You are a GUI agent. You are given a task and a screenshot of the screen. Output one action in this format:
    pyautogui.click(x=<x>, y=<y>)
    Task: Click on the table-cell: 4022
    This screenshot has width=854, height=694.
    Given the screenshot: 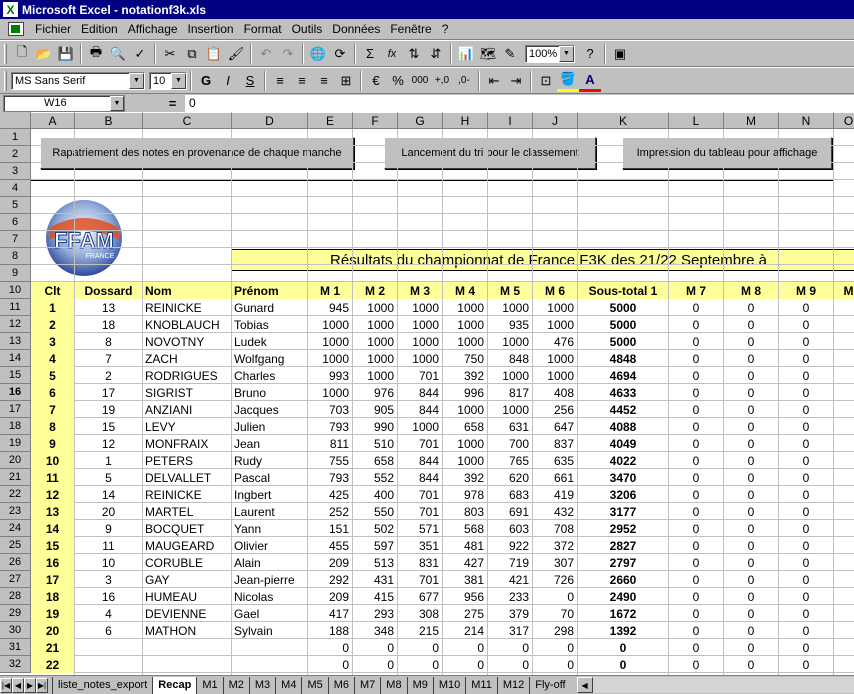 What is the action you would take?
    pyautogui.click(x=623, y=460)
    